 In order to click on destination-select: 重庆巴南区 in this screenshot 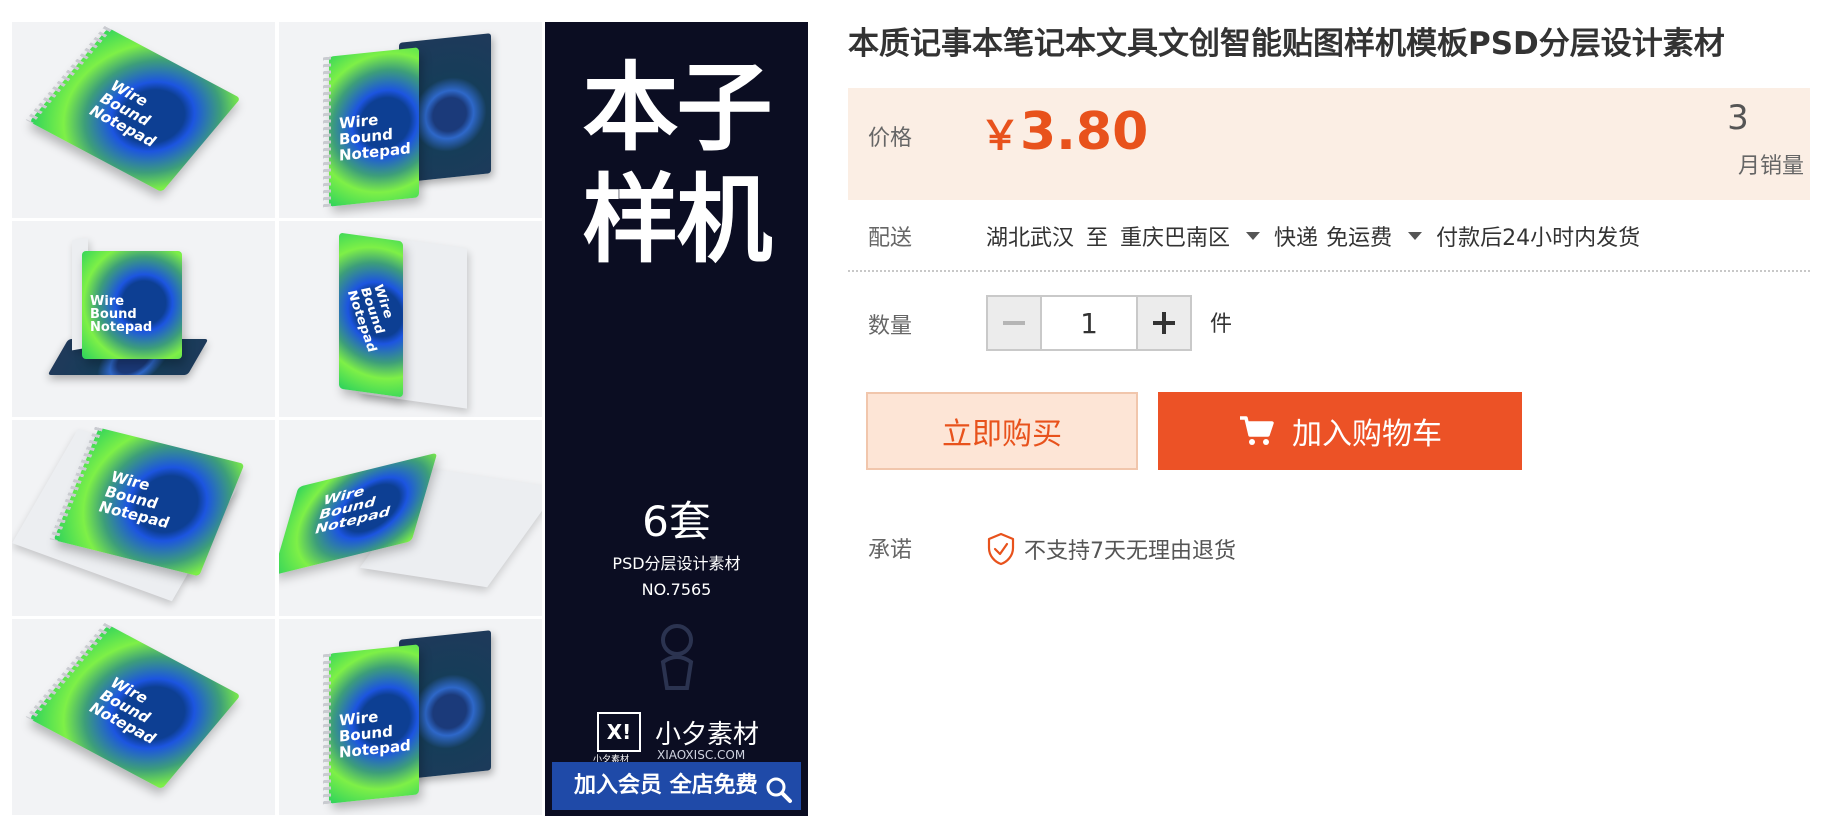, I will do `click(1197, 236)`.